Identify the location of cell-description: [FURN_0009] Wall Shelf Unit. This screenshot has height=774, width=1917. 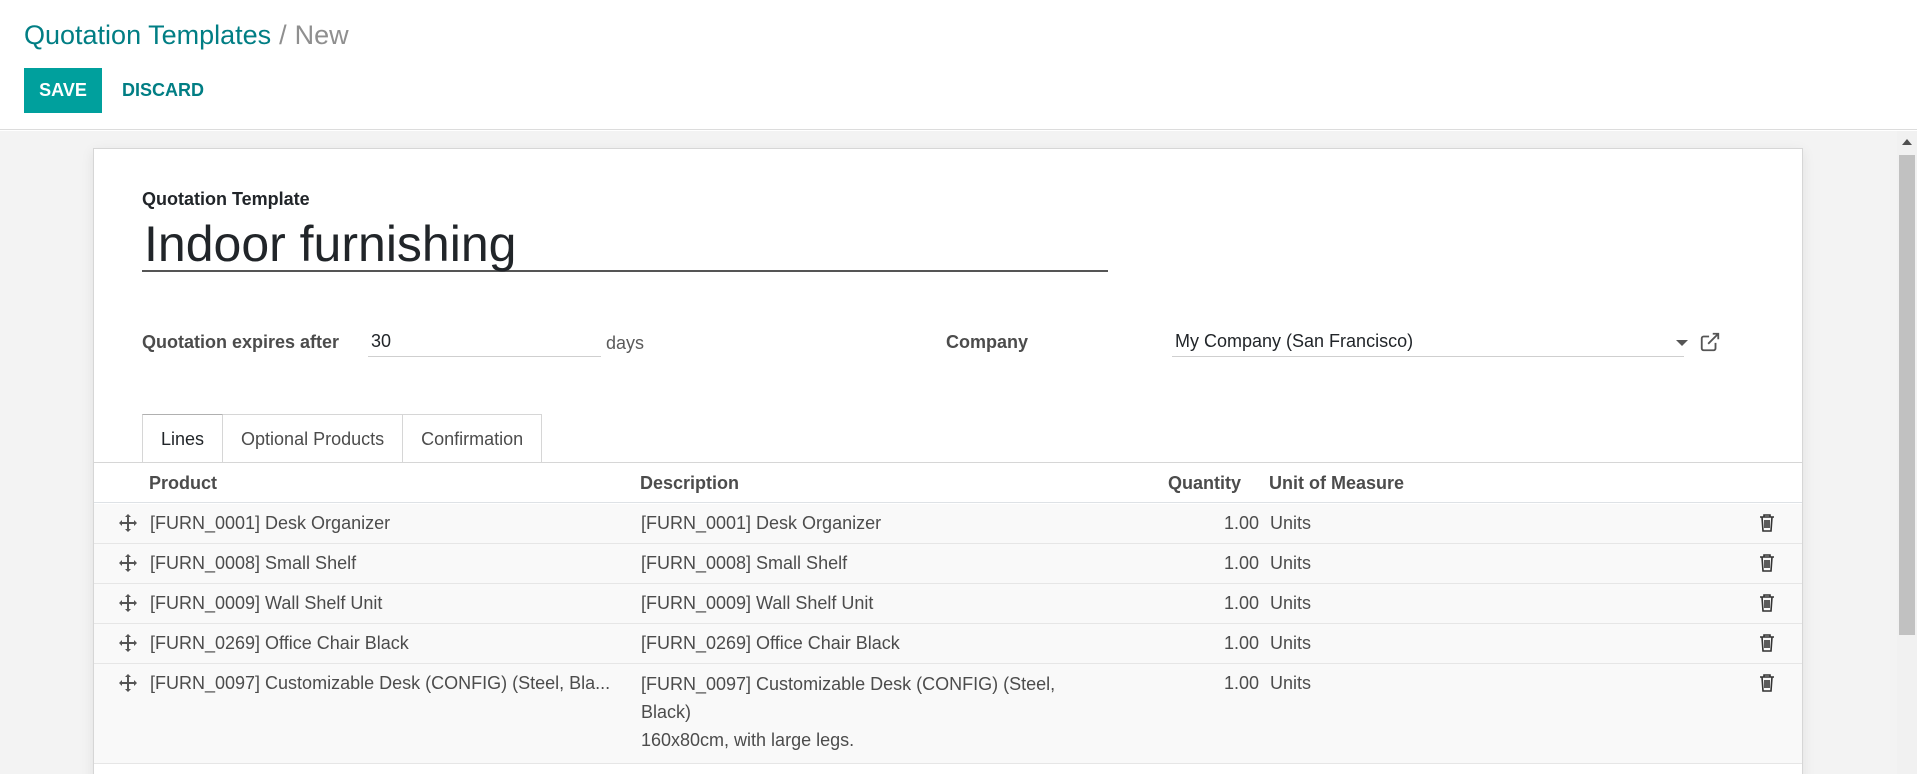
(757, 603).